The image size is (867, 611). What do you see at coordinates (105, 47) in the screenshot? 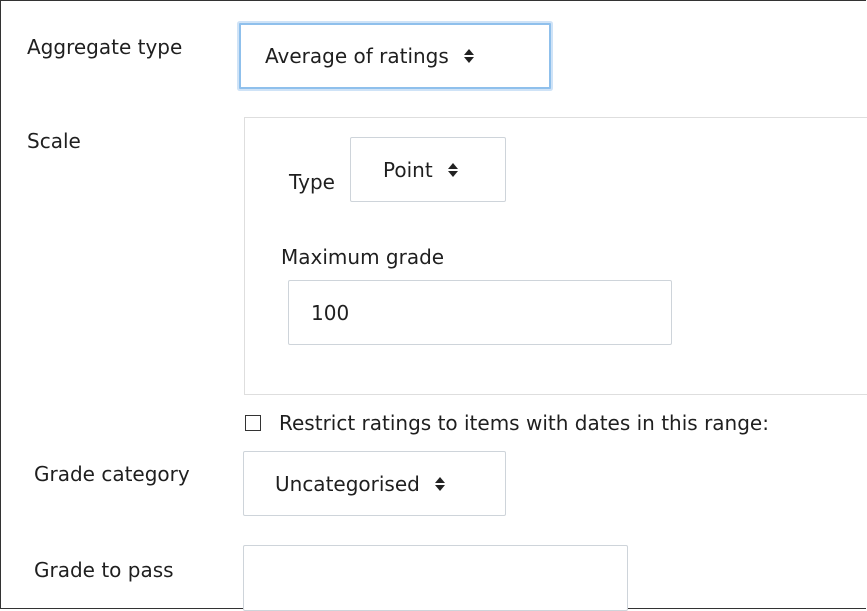
I see `aggregate-type-label: Aggregate type` at bounding box center [105, 47].